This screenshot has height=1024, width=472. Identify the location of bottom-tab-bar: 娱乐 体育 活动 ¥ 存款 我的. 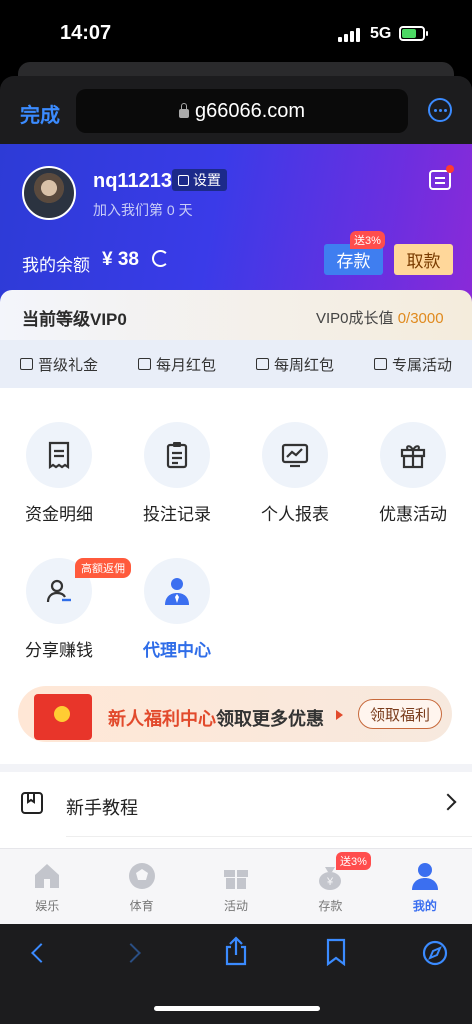
(236, 886).